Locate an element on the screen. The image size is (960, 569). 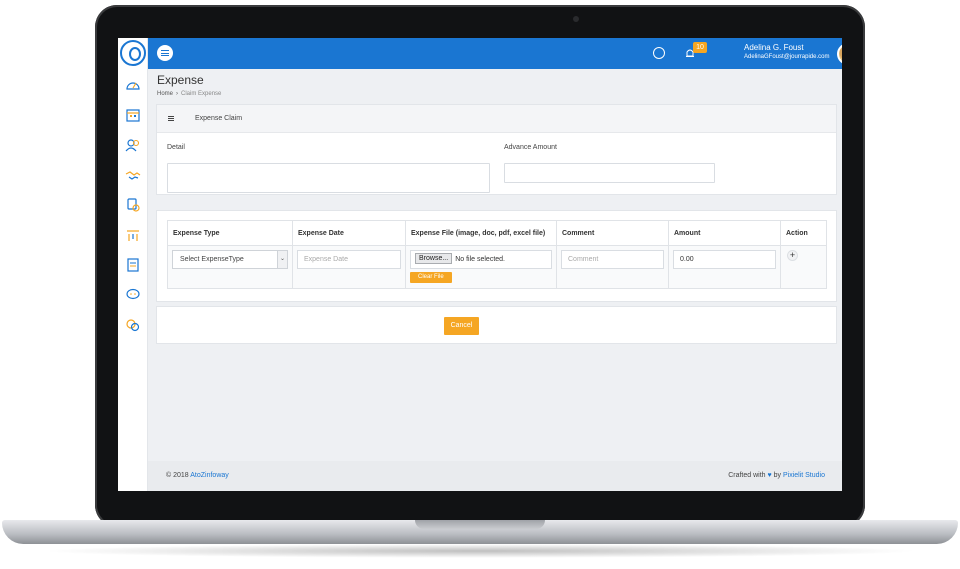
laptop-notch is located at coordinates (480, 524).